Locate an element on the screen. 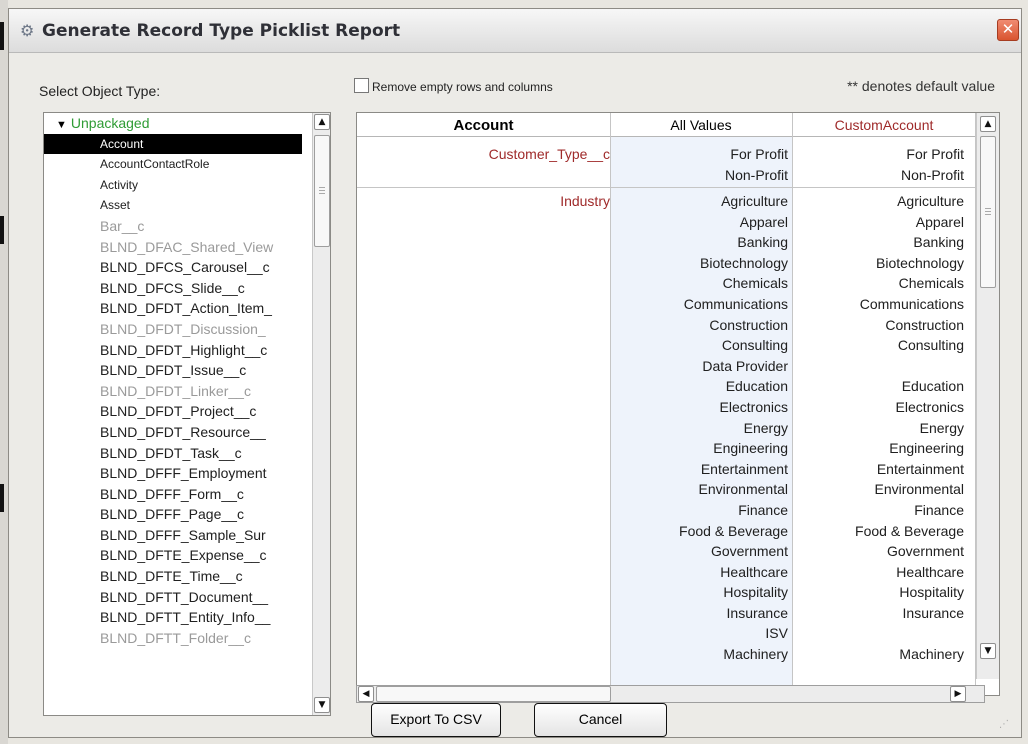 Image resolution: width=1028 pixels, height=744 pixels. object-type-item: Account is located at coordinates (173, 144).